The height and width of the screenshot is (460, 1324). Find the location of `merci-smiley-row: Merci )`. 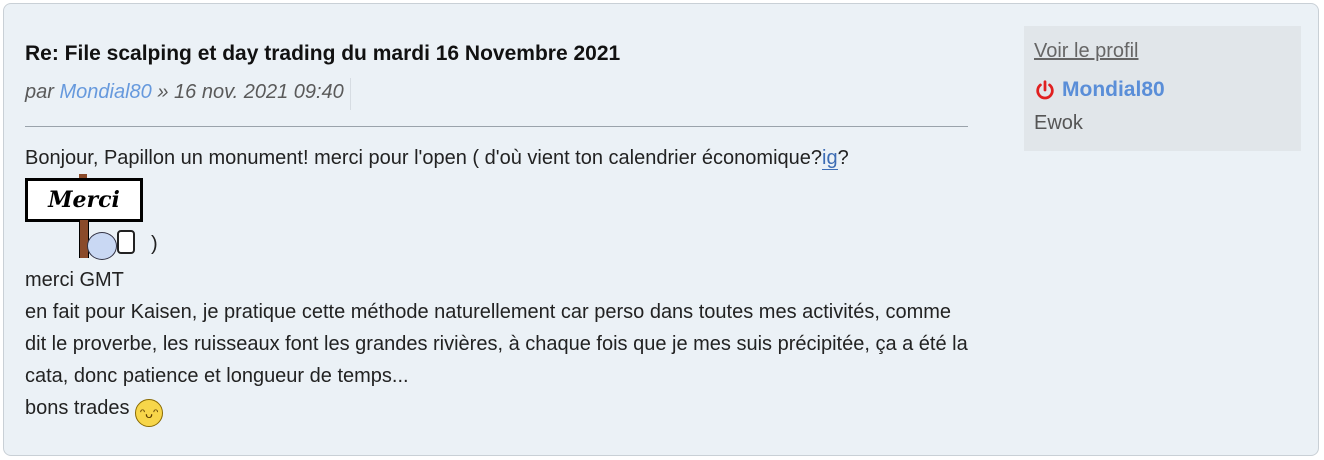

merci-smiley-row: Merci ) is located at coordinates (497, 219).